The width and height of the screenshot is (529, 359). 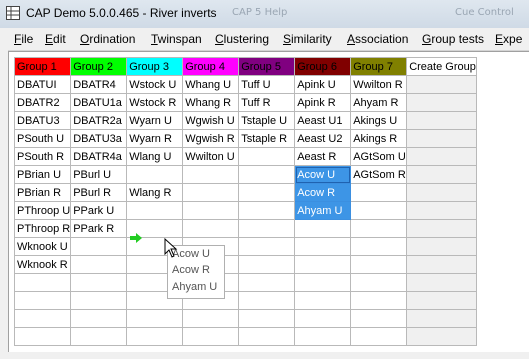 What do you see at coordinates (323, 102) in the screenshot?
I see `site-cell: Apink R` at bounding box center [323, 102].